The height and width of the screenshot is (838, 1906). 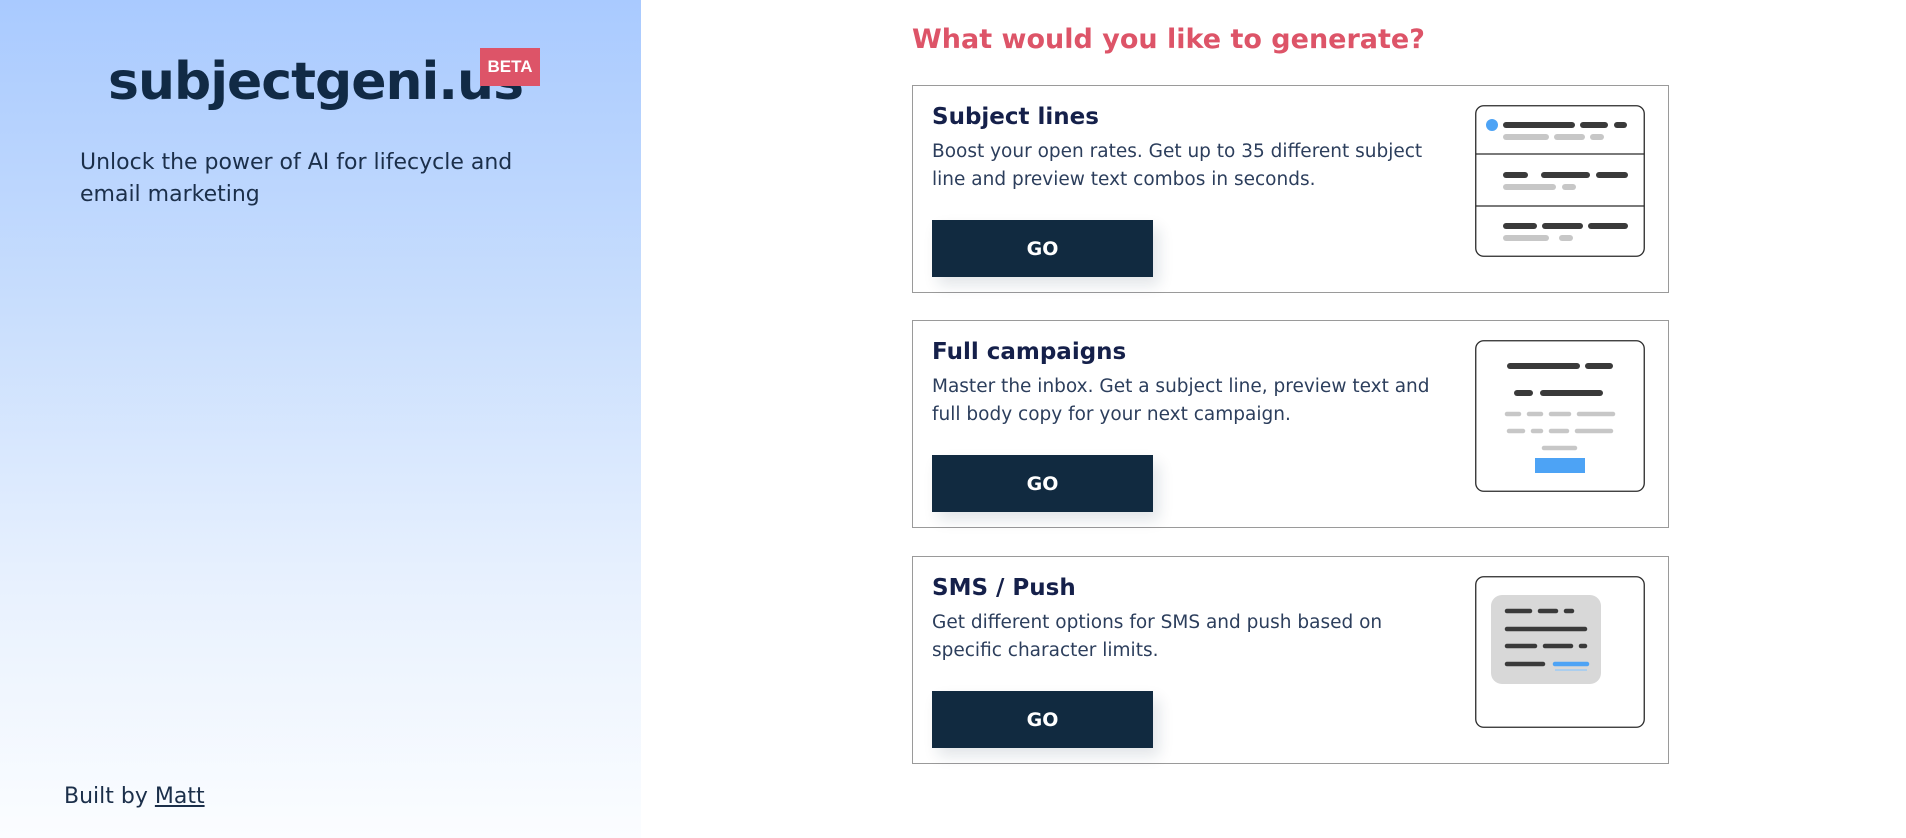 What do you see at coordinates (1042, 719) in the screenshot?
I see `go-sms-push-button: GO` at bounding box center [1042, 719].